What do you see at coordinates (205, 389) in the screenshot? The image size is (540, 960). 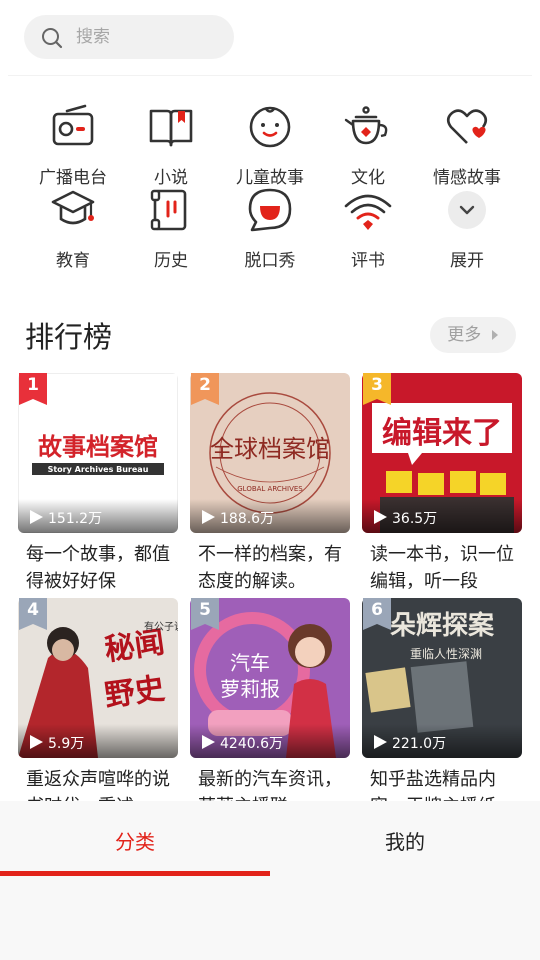 I see `rank-badge: 2` at bounding box center [205, 389].